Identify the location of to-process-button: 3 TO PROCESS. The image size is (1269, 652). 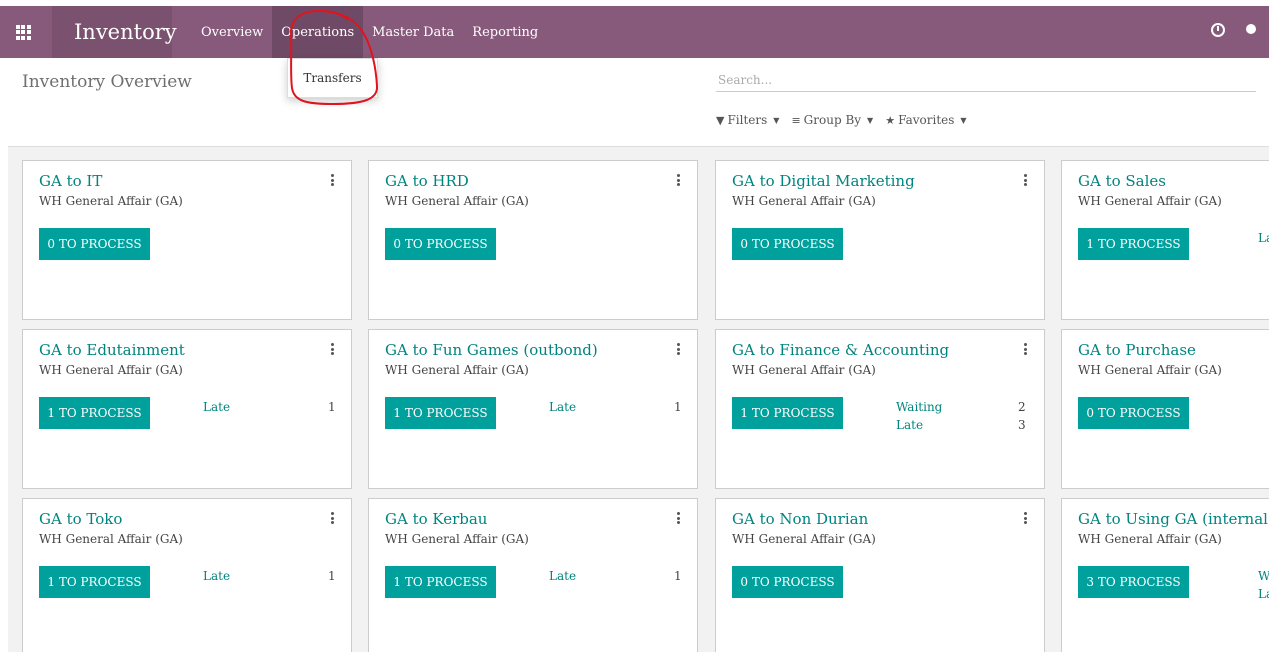
(1133, 582).